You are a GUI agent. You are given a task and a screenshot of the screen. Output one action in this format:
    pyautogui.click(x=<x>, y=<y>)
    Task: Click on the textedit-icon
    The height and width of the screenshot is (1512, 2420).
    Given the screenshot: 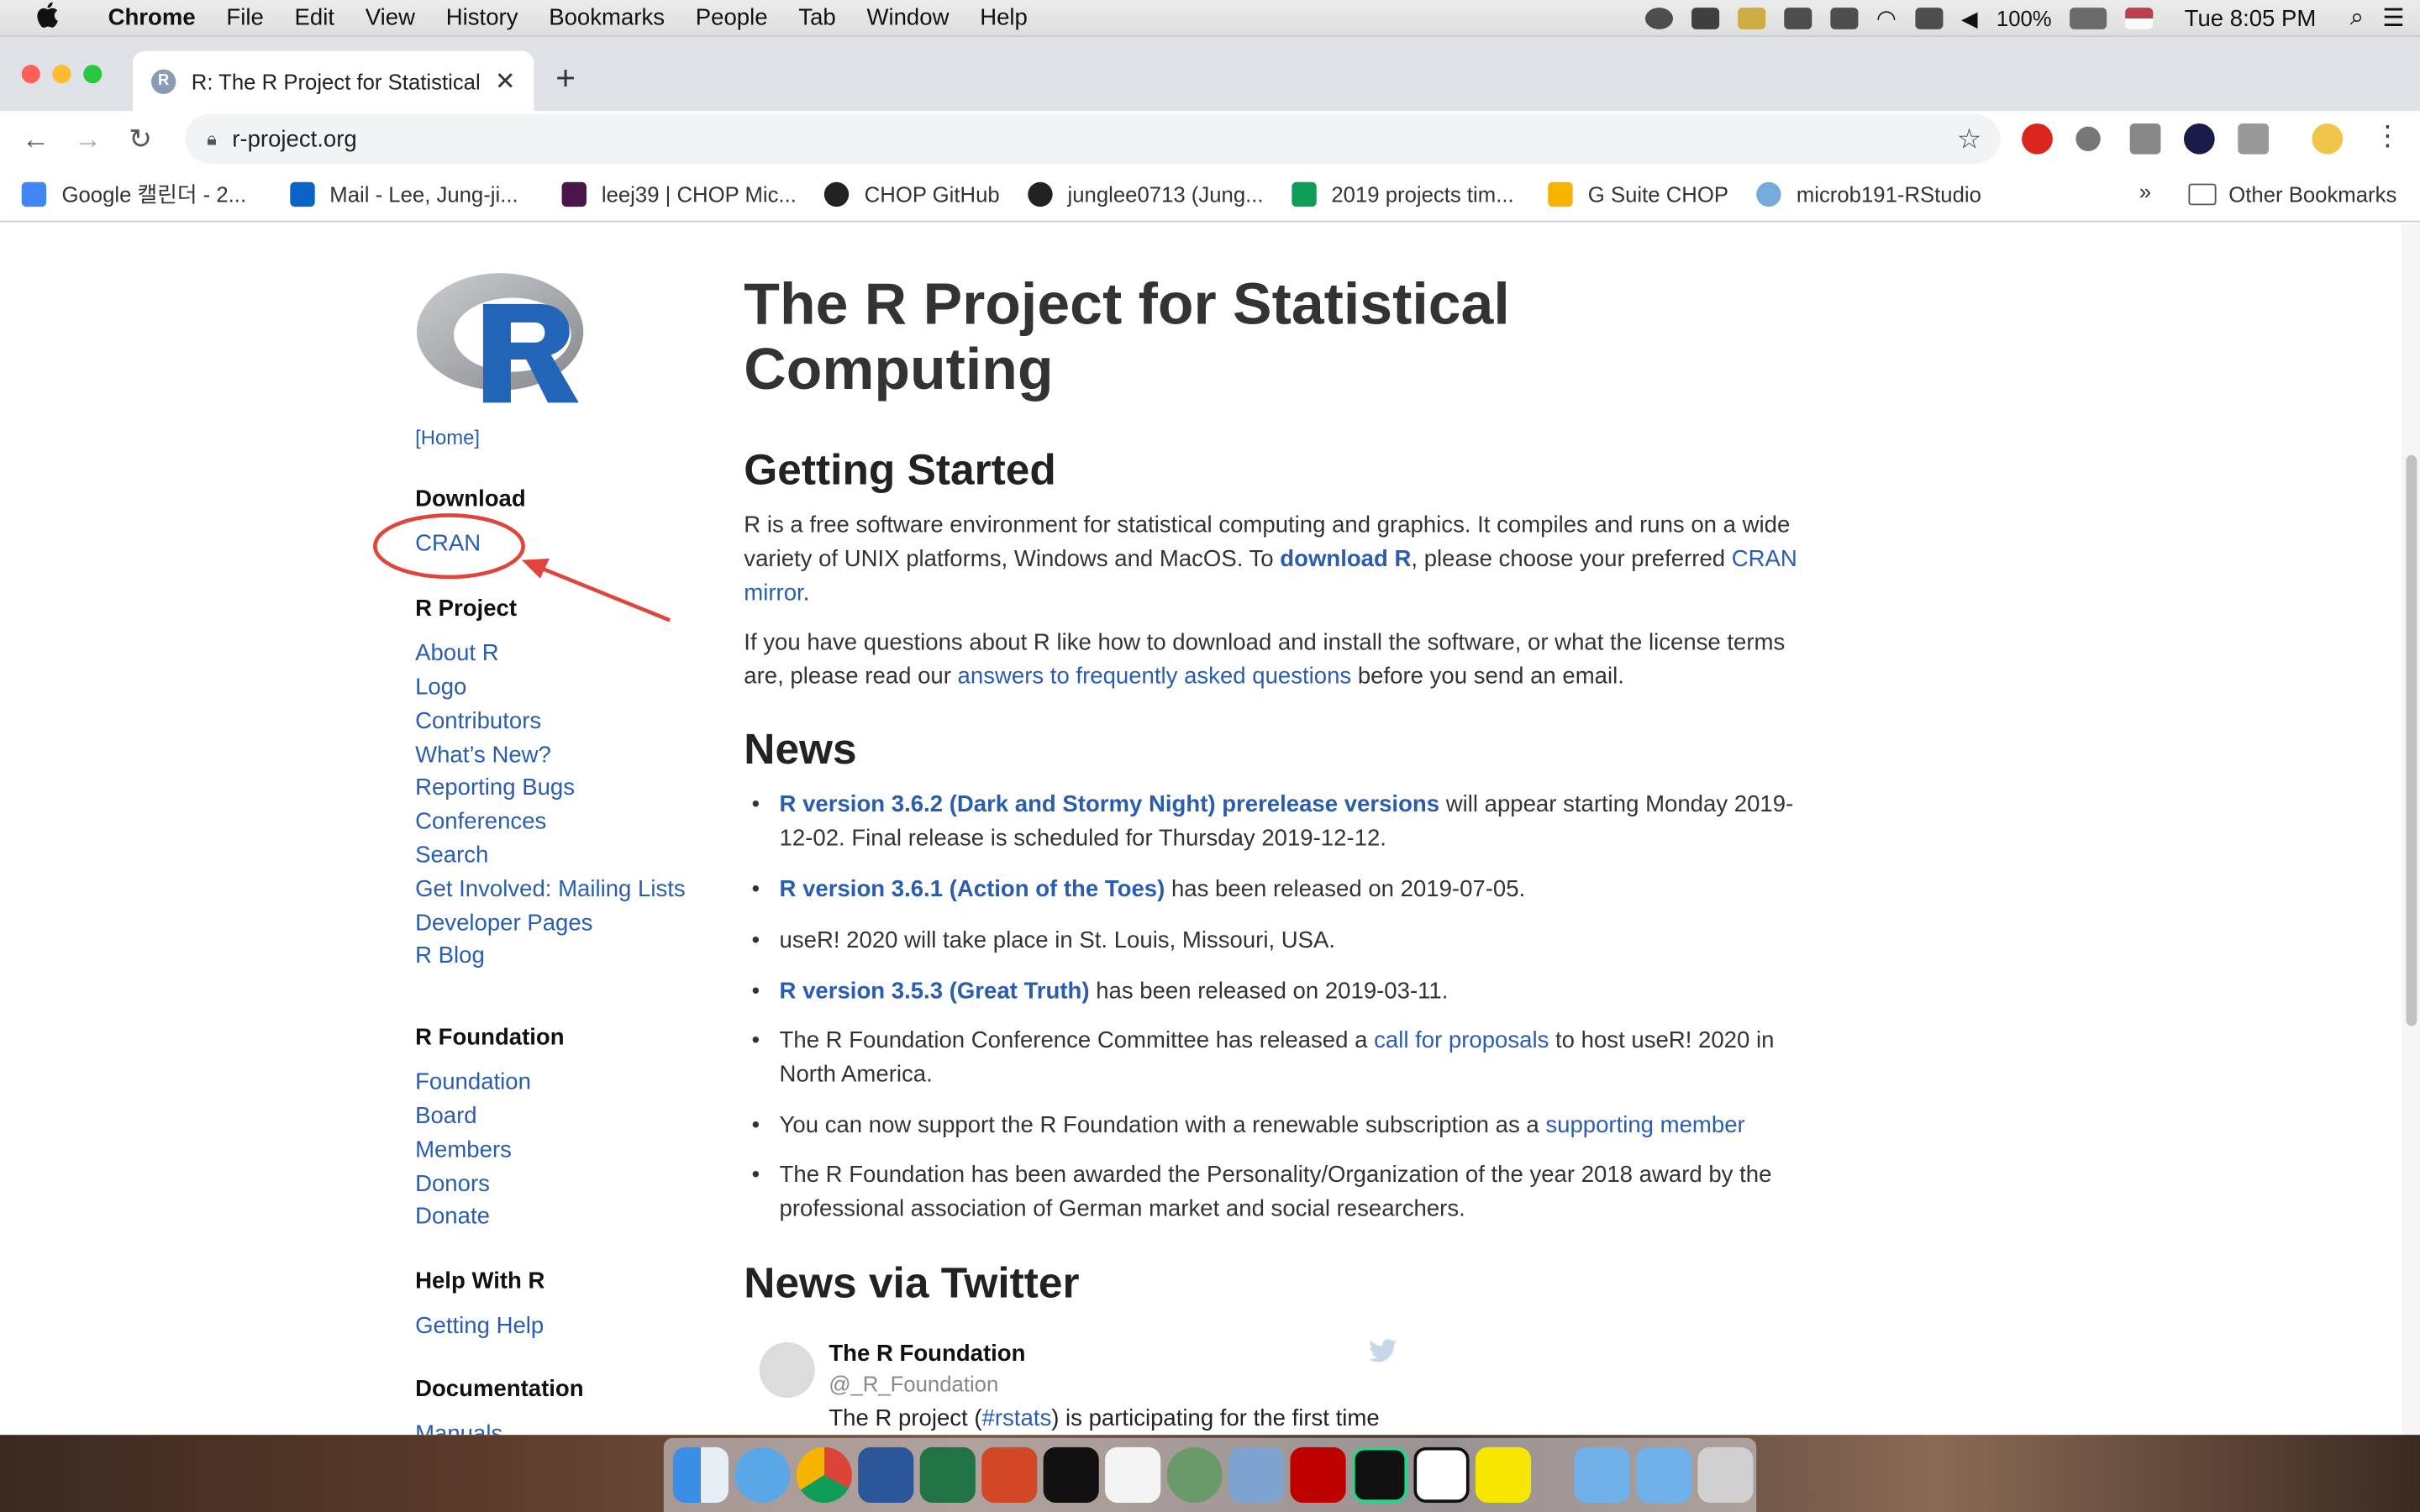 What is the action you would take?
    pyautogui.click(x=1133, y=1474)
    